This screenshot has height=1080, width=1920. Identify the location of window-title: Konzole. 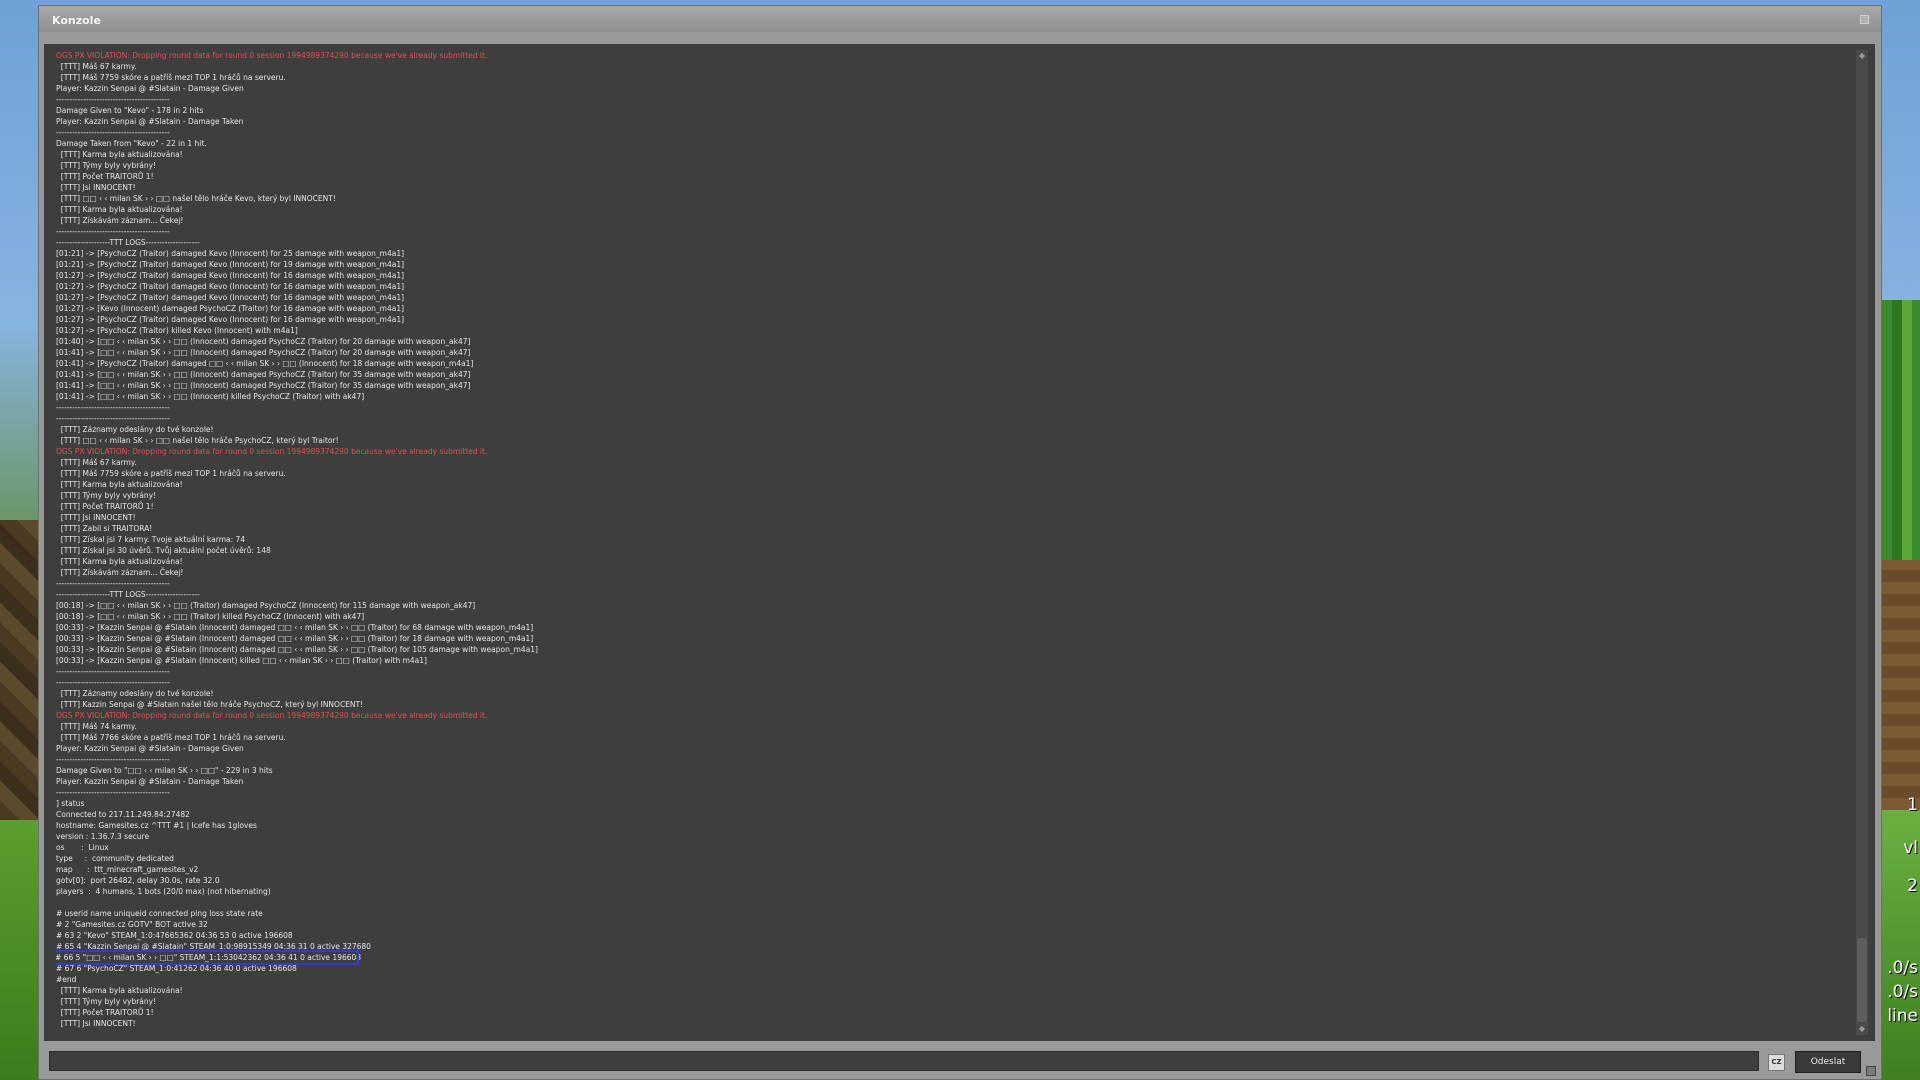
(76, 20).